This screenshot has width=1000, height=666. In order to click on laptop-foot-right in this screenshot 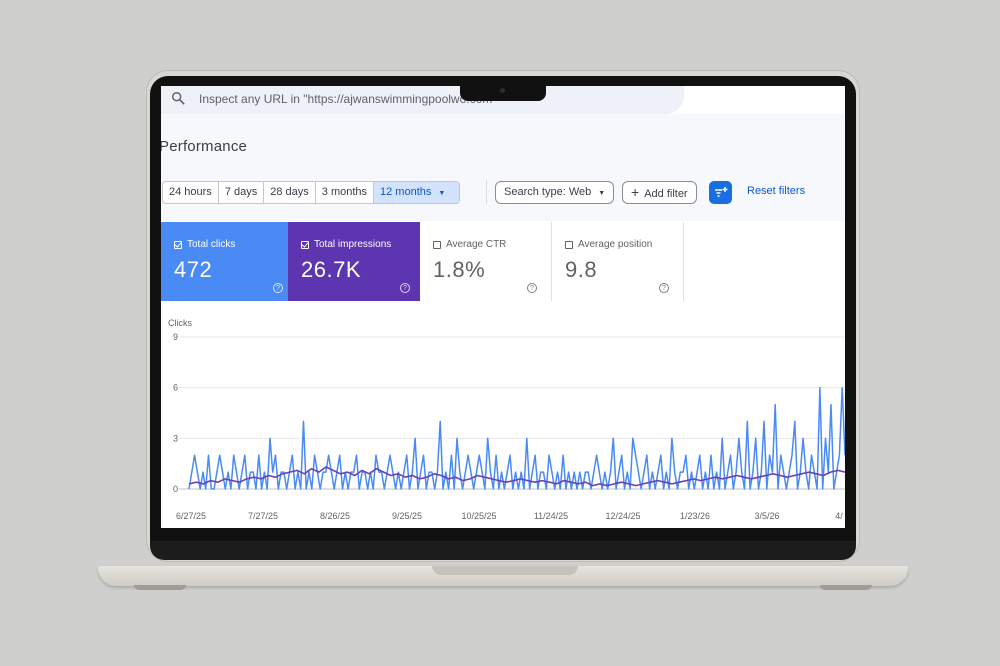, I will do `click(846, 587)`.